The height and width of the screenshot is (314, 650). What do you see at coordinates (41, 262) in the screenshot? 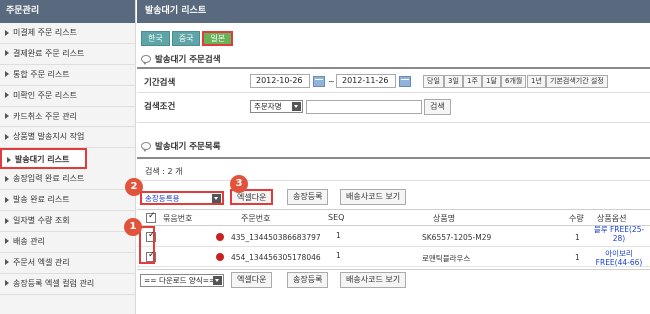
I see `sidebar-item-label: 주문서 엑셀 관리` at bounding box center [41, 262].